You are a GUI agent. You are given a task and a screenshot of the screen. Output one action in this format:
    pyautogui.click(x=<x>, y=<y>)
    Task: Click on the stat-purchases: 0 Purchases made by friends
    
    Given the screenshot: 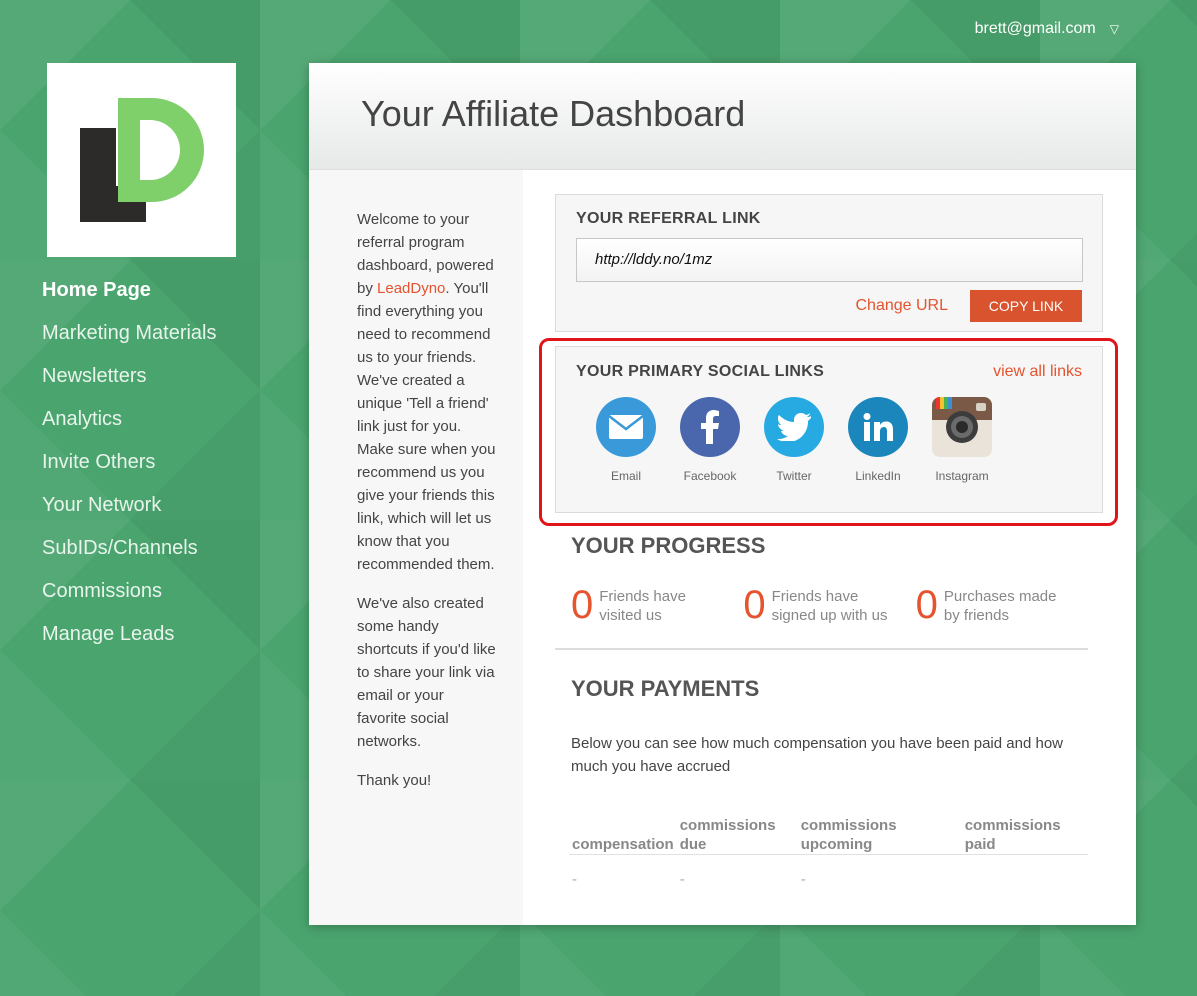 What is the action you would take?
    pyautogui.click(x=1002, y=616)
    